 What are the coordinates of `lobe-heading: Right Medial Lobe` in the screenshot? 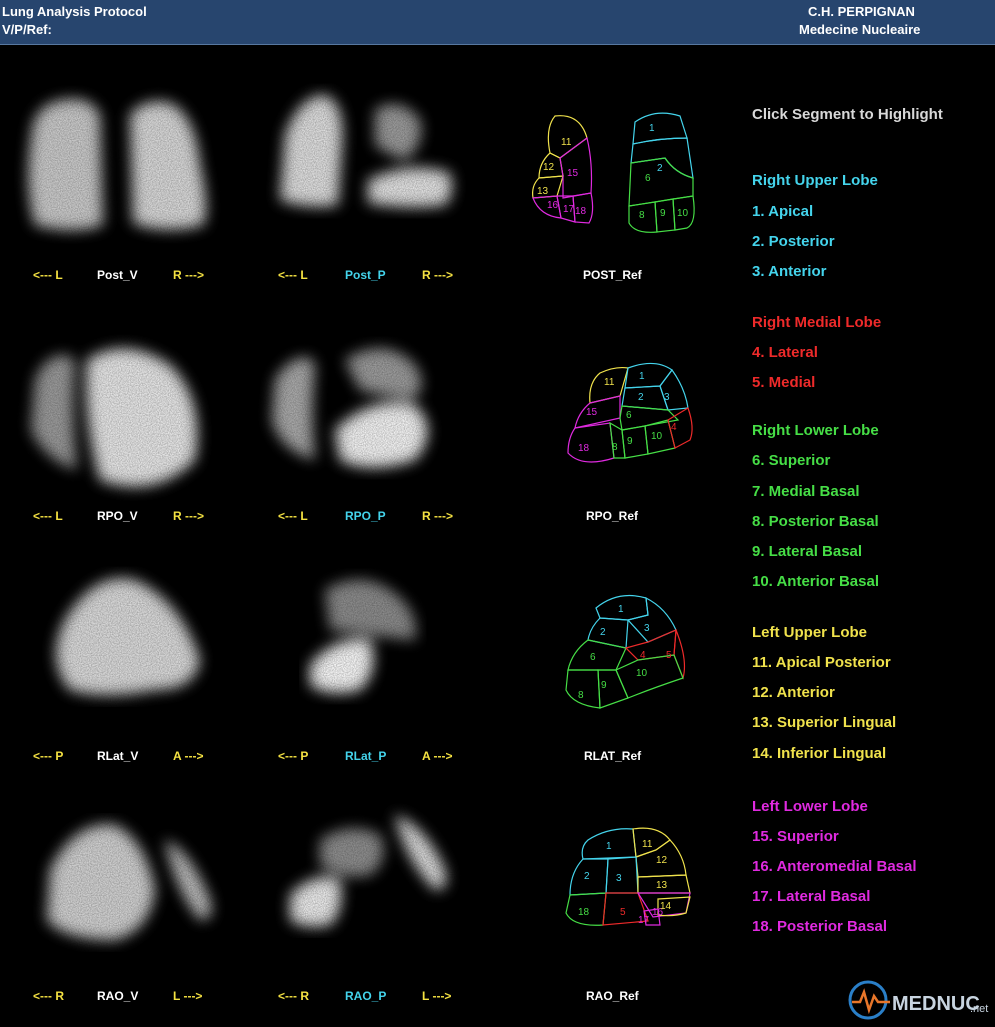 It's located at (817, 322).